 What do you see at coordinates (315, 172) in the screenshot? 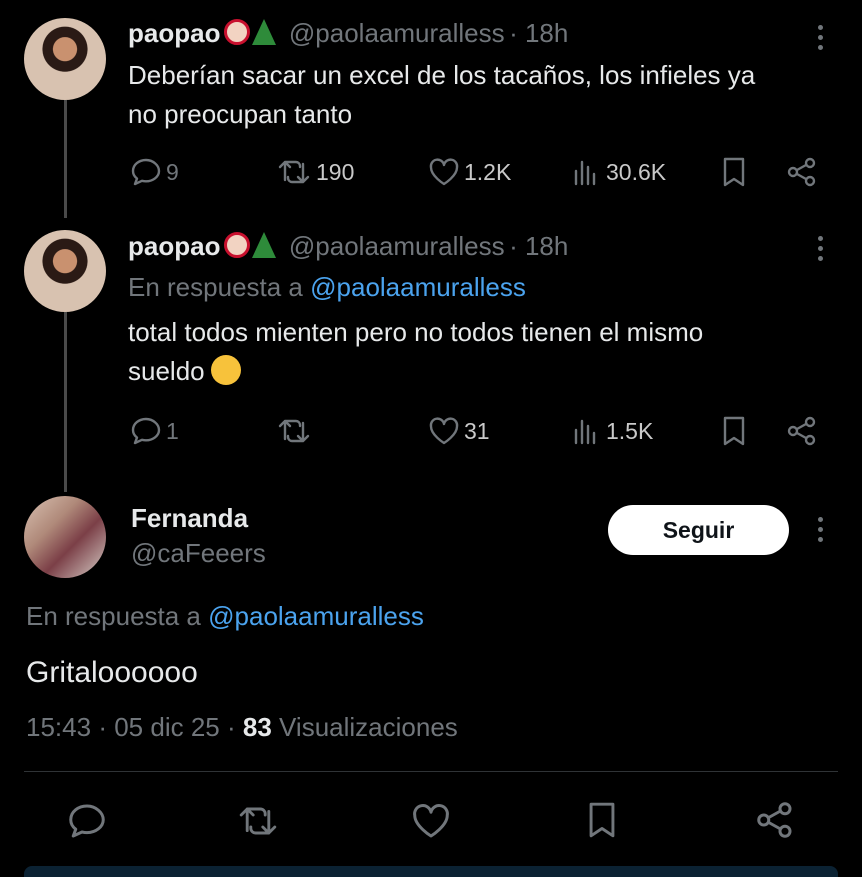
I see `repost-button: 190` at bounding box center [315, 172].